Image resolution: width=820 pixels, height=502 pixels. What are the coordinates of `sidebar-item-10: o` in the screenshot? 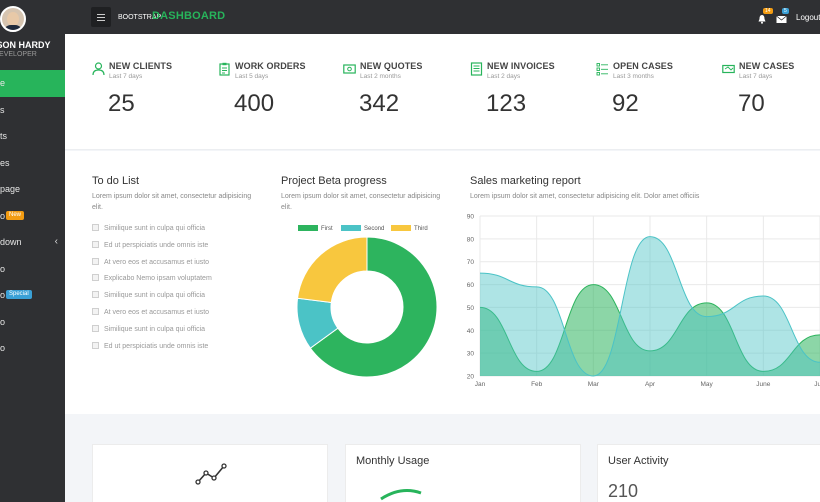 It's located at (32, 322).